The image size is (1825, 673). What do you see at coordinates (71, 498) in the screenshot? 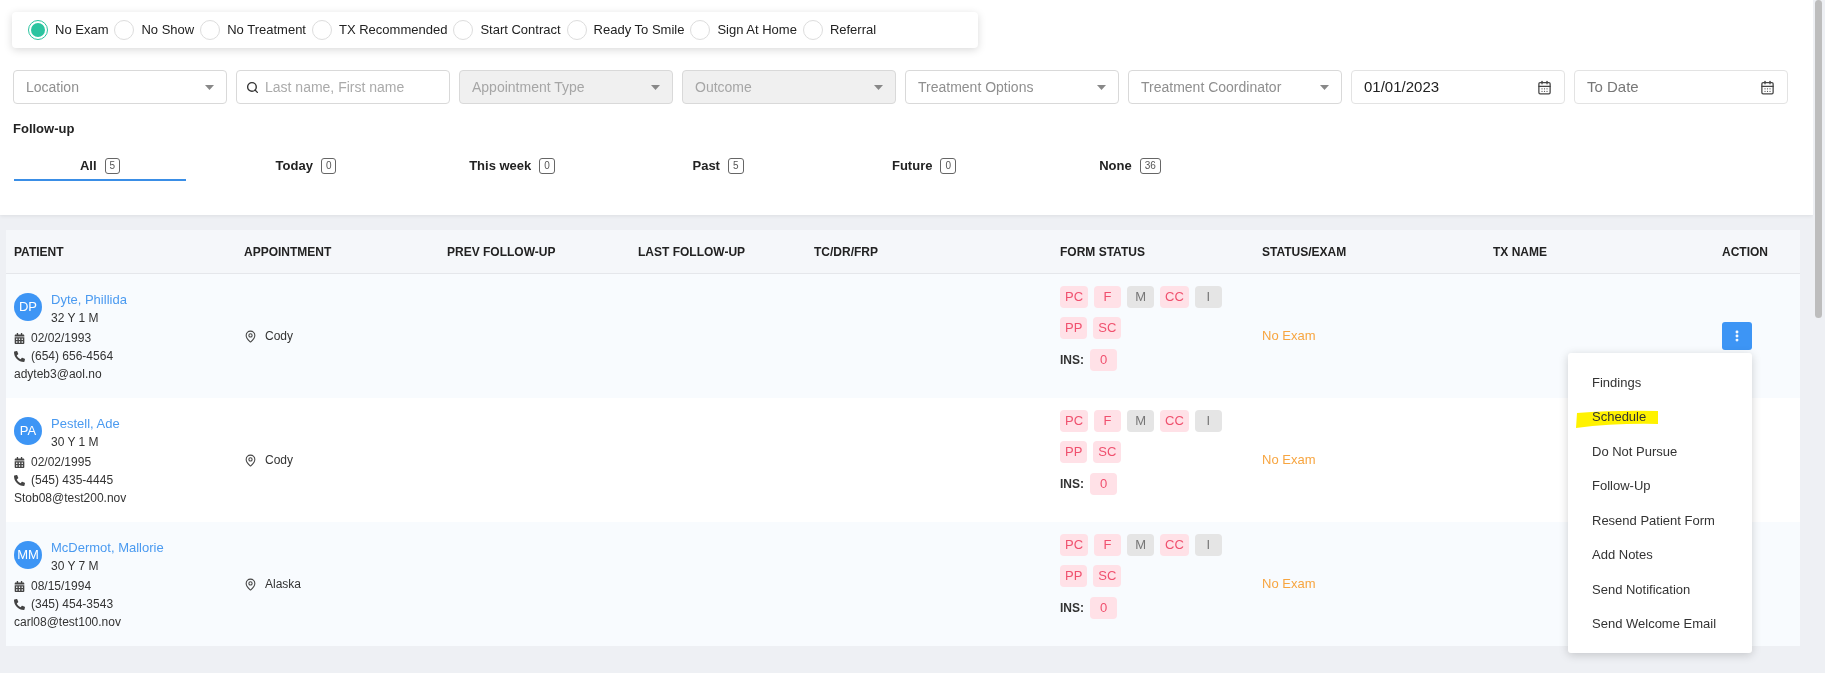
I see `email-address: Stob08@test200.nov` at bounding box center [71, 498].